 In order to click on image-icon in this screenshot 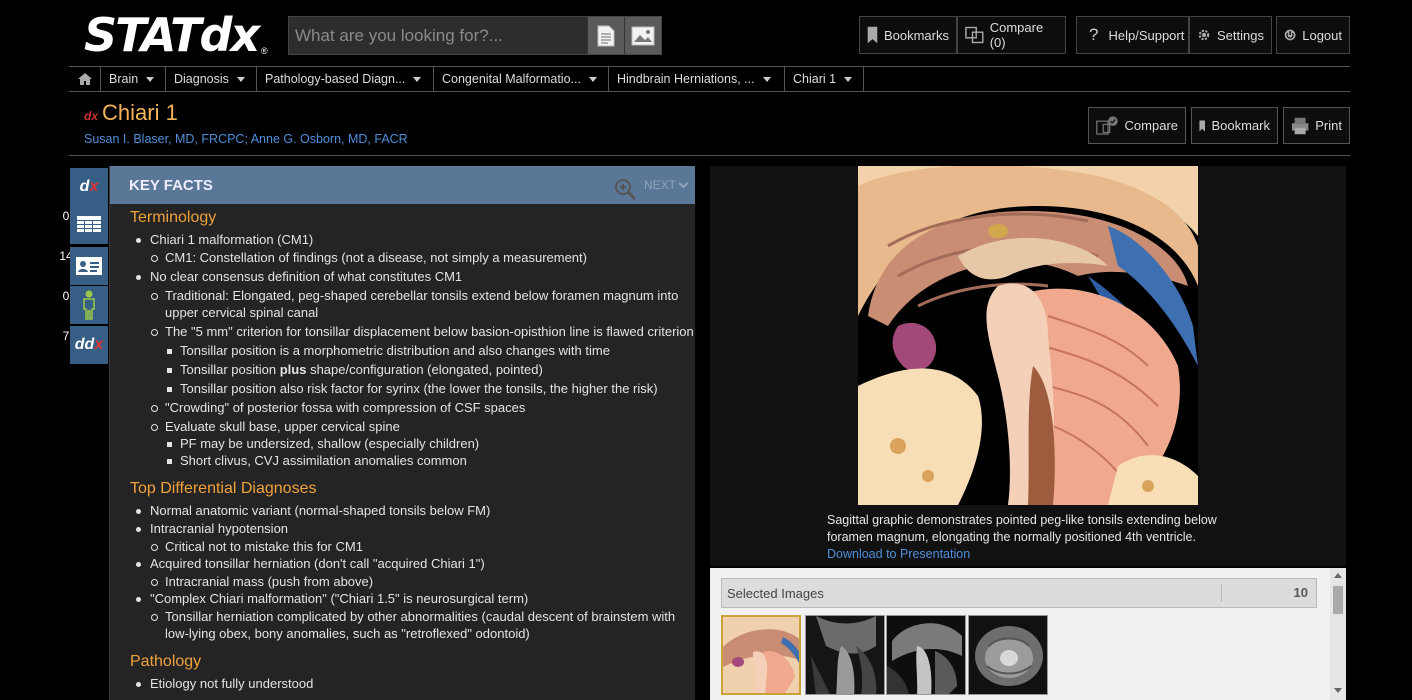, I will do `click(643, 35)`.